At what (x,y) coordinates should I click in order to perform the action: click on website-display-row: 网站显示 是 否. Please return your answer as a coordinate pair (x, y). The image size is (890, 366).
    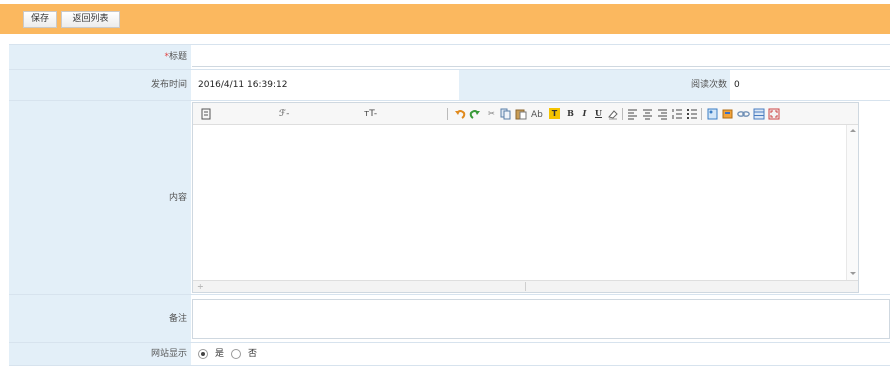
    Looking at the image, I should click on (449, 354).